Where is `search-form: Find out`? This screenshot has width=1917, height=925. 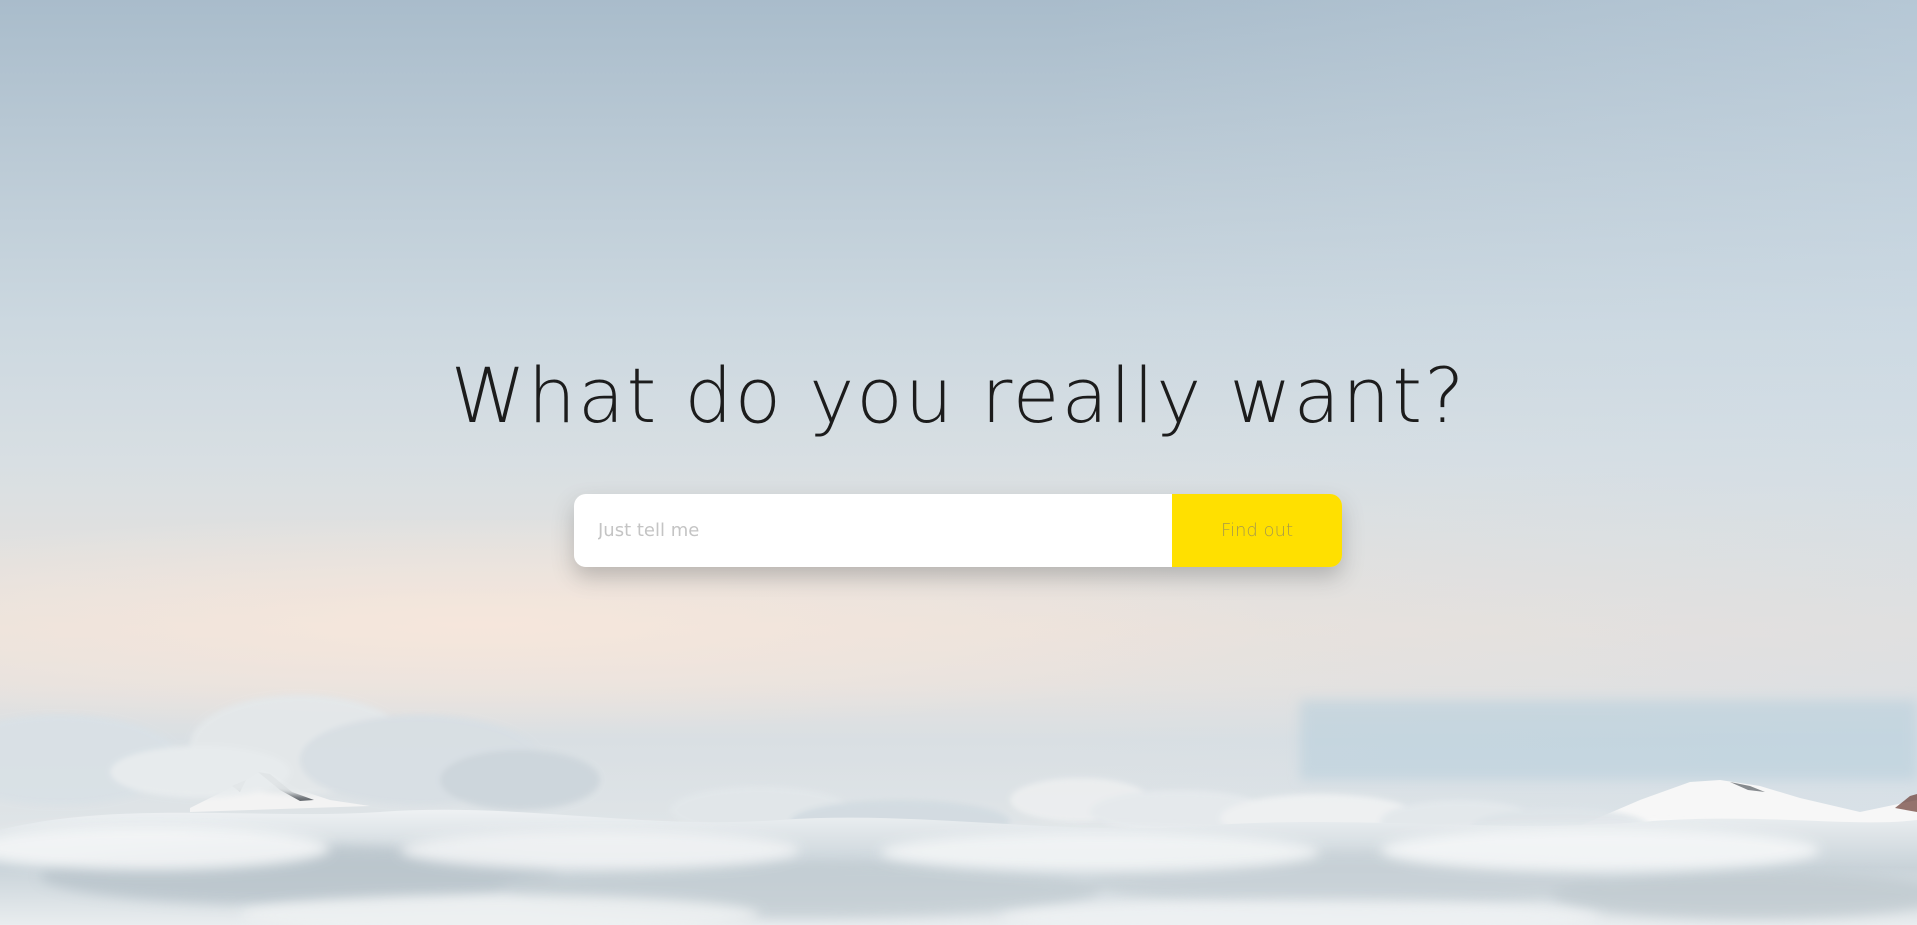 search-form: Find out is located at coordinates (958, 530).